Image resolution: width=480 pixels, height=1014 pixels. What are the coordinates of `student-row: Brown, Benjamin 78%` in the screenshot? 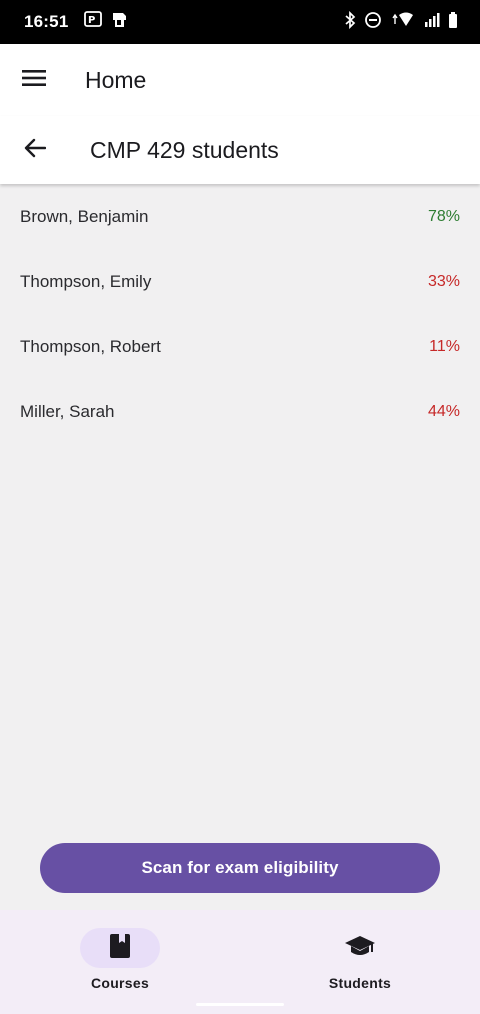 It's located at (240, 216).